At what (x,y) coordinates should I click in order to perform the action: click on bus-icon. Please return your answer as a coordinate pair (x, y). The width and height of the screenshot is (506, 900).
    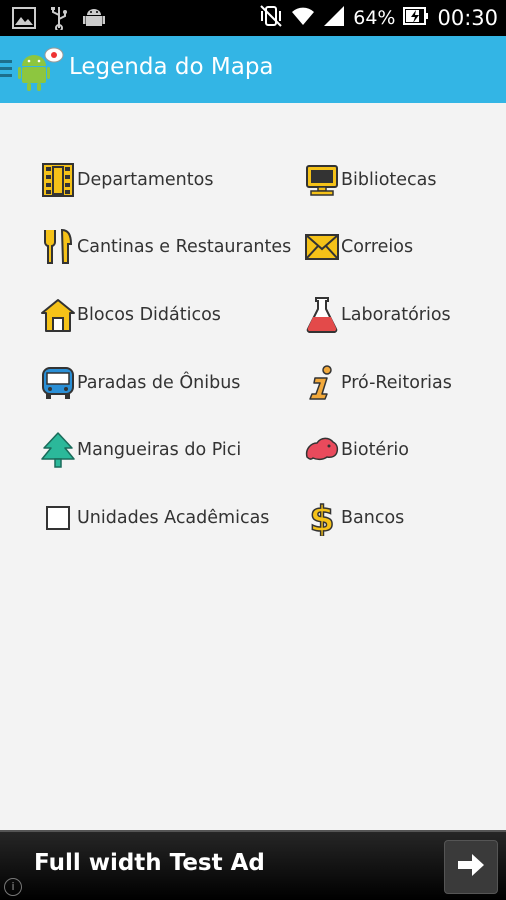
    Looking at the image, I should click on (58, 383).